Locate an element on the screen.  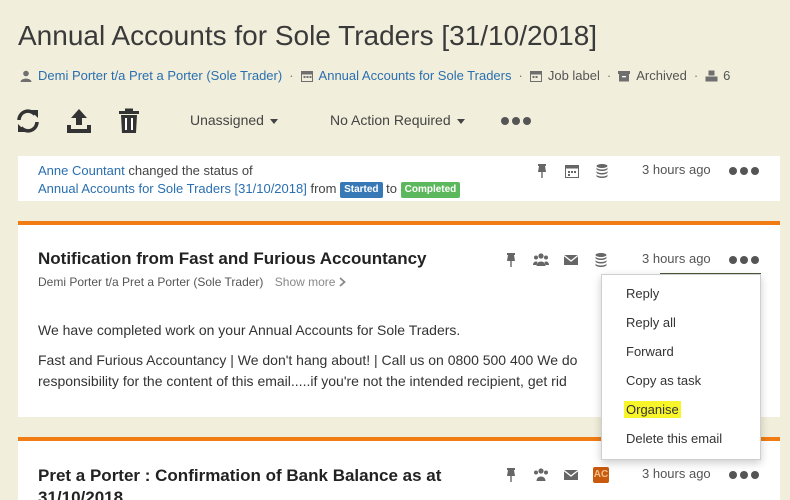
menu-item-organise: Organise is located at coordinates (652, 409).